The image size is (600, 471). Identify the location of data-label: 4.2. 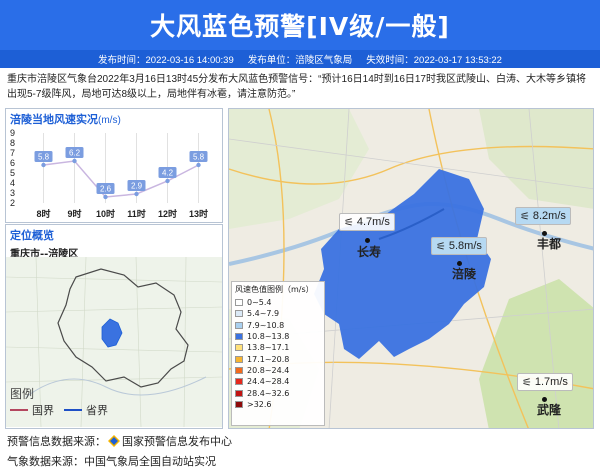
(168, 173).